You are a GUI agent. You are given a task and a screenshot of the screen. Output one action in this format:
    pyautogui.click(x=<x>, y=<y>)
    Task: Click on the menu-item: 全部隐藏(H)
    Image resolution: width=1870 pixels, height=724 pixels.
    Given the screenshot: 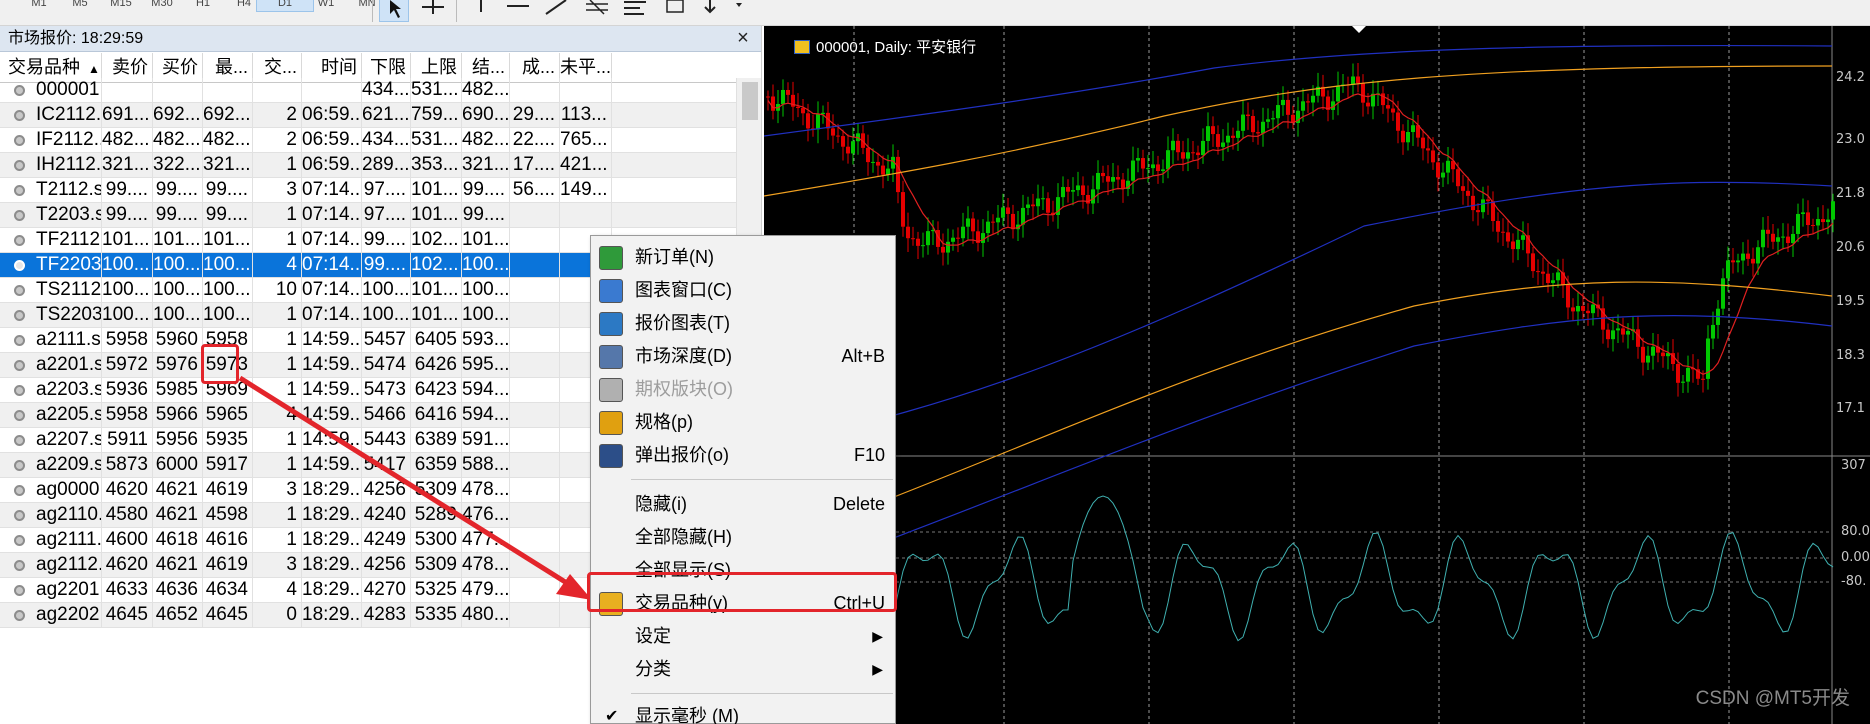 What is the action you would take?
    pyautogui.click(x=743, y=537)
    